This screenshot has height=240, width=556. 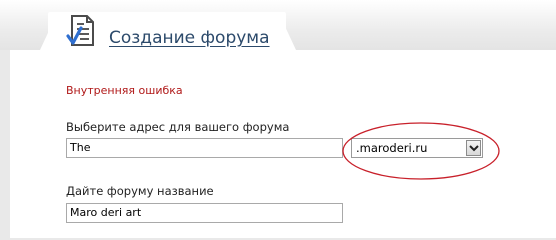 I want to click on domain-select: .maroderi.ru, so click(x=417, y=148).